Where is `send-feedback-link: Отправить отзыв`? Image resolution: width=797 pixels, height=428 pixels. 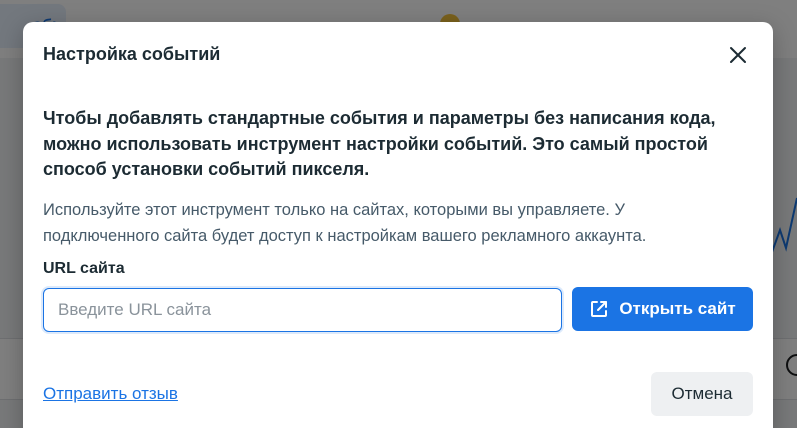
send-feedback-link: Отправить отзыв is located at coordinates (110, 394).